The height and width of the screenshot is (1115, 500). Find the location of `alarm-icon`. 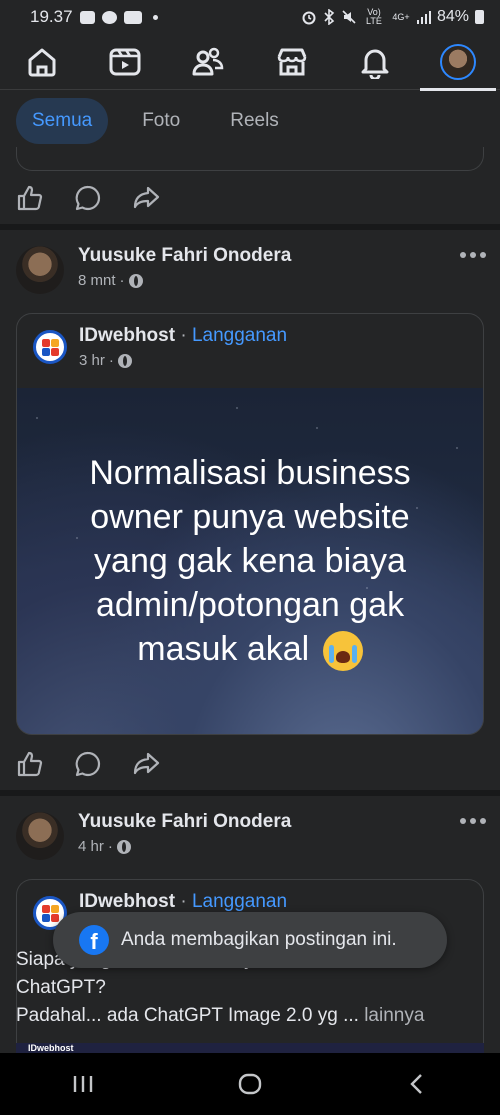

alarm-icon is located at coordinates (309, 18).